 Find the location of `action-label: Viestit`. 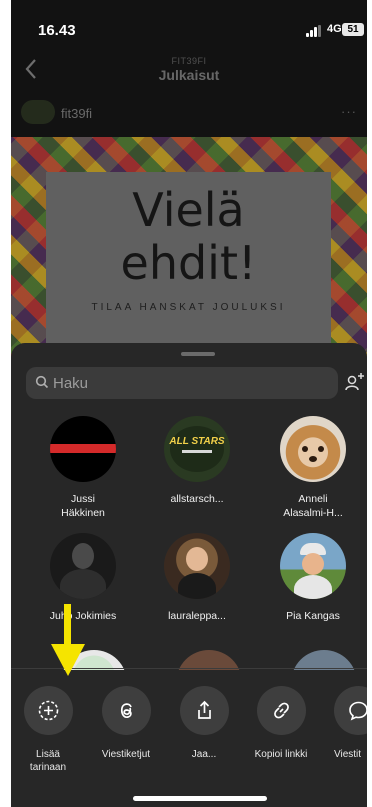

action-label: Viestit is located at coordinates (348, 754).